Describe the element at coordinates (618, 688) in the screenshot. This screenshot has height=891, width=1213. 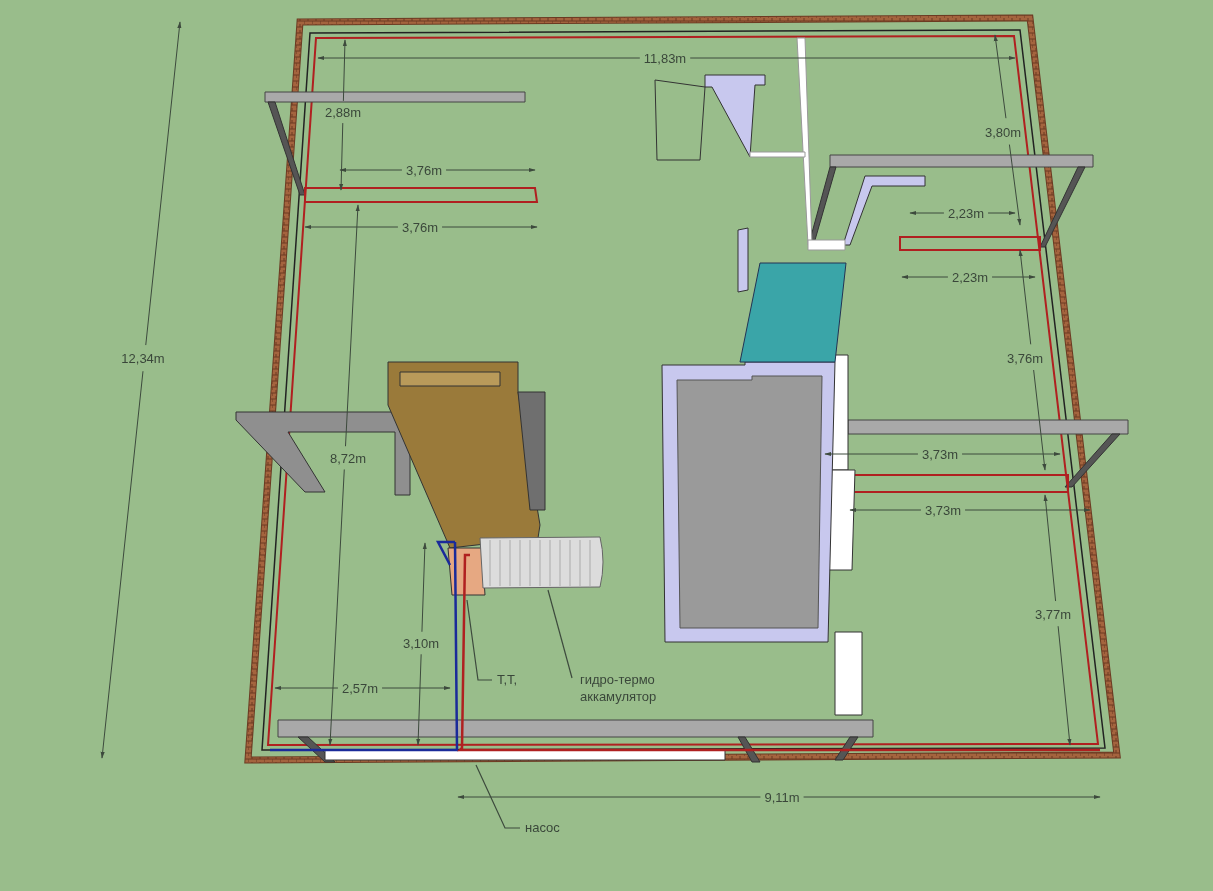
I see `annotation-label: гидро-термо аккамулятор` at that location.